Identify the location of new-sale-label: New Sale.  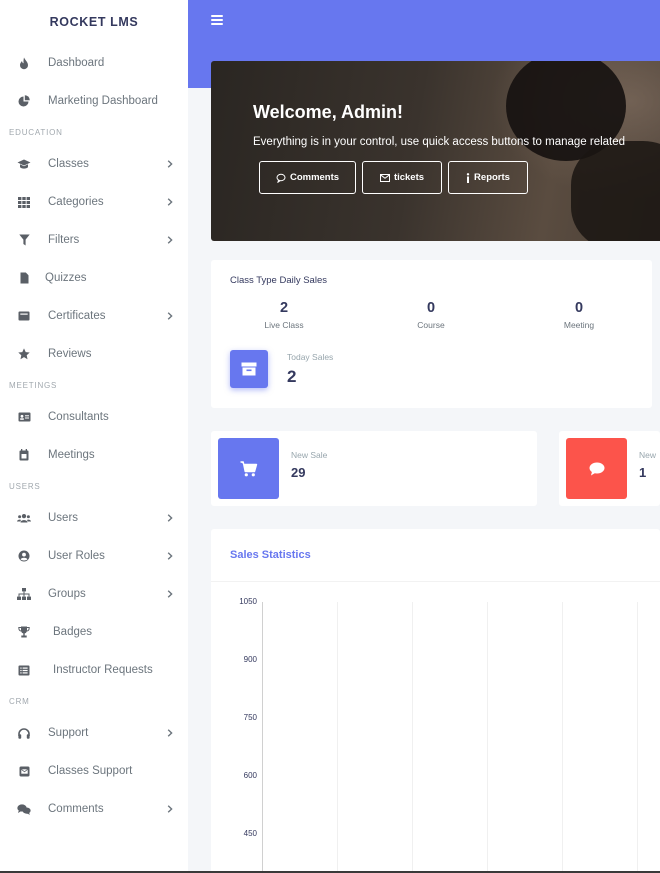
(309, 455).